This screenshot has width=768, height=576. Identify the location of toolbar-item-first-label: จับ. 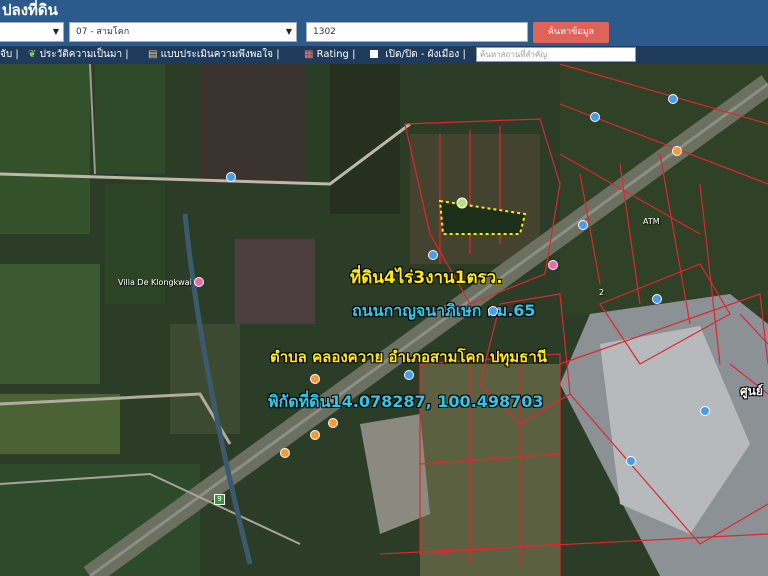
(6, 54).